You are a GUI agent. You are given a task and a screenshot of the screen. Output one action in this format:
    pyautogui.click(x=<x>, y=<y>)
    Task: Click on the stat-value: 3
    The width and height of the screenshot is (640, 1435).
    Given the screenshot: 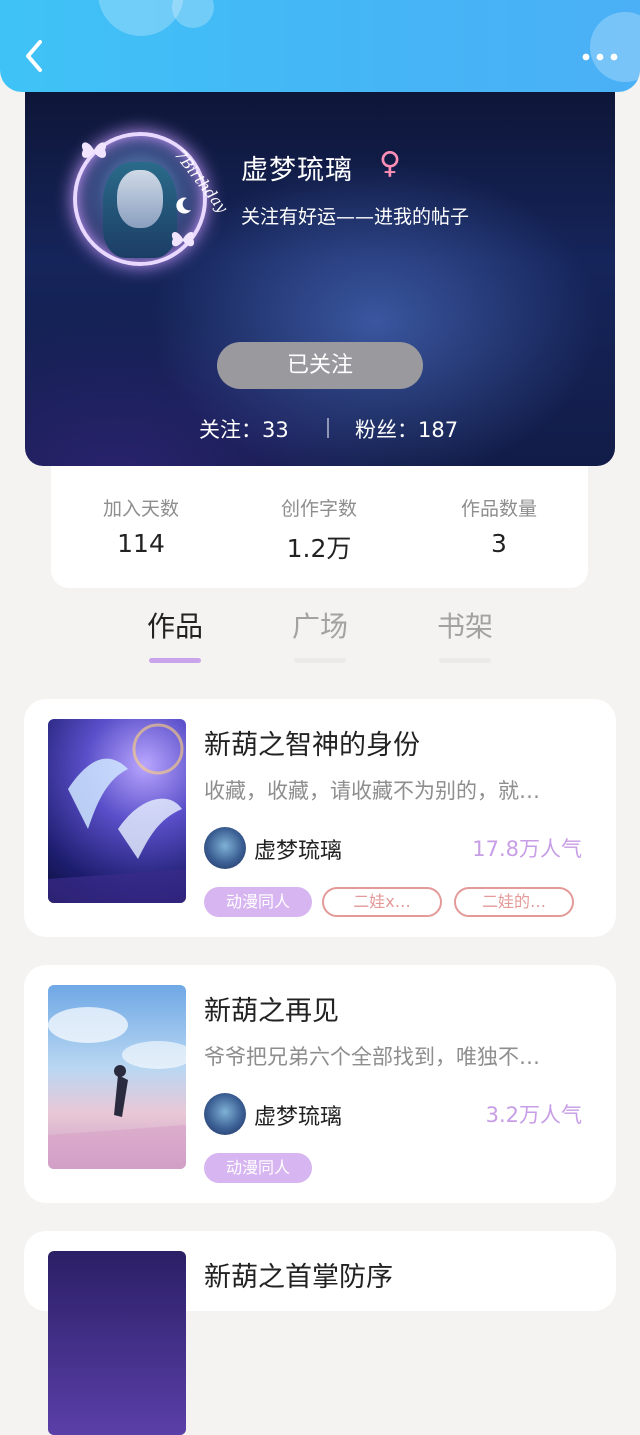 What is the action you would take?
    pyautogui.click(x=499, y=543)
    